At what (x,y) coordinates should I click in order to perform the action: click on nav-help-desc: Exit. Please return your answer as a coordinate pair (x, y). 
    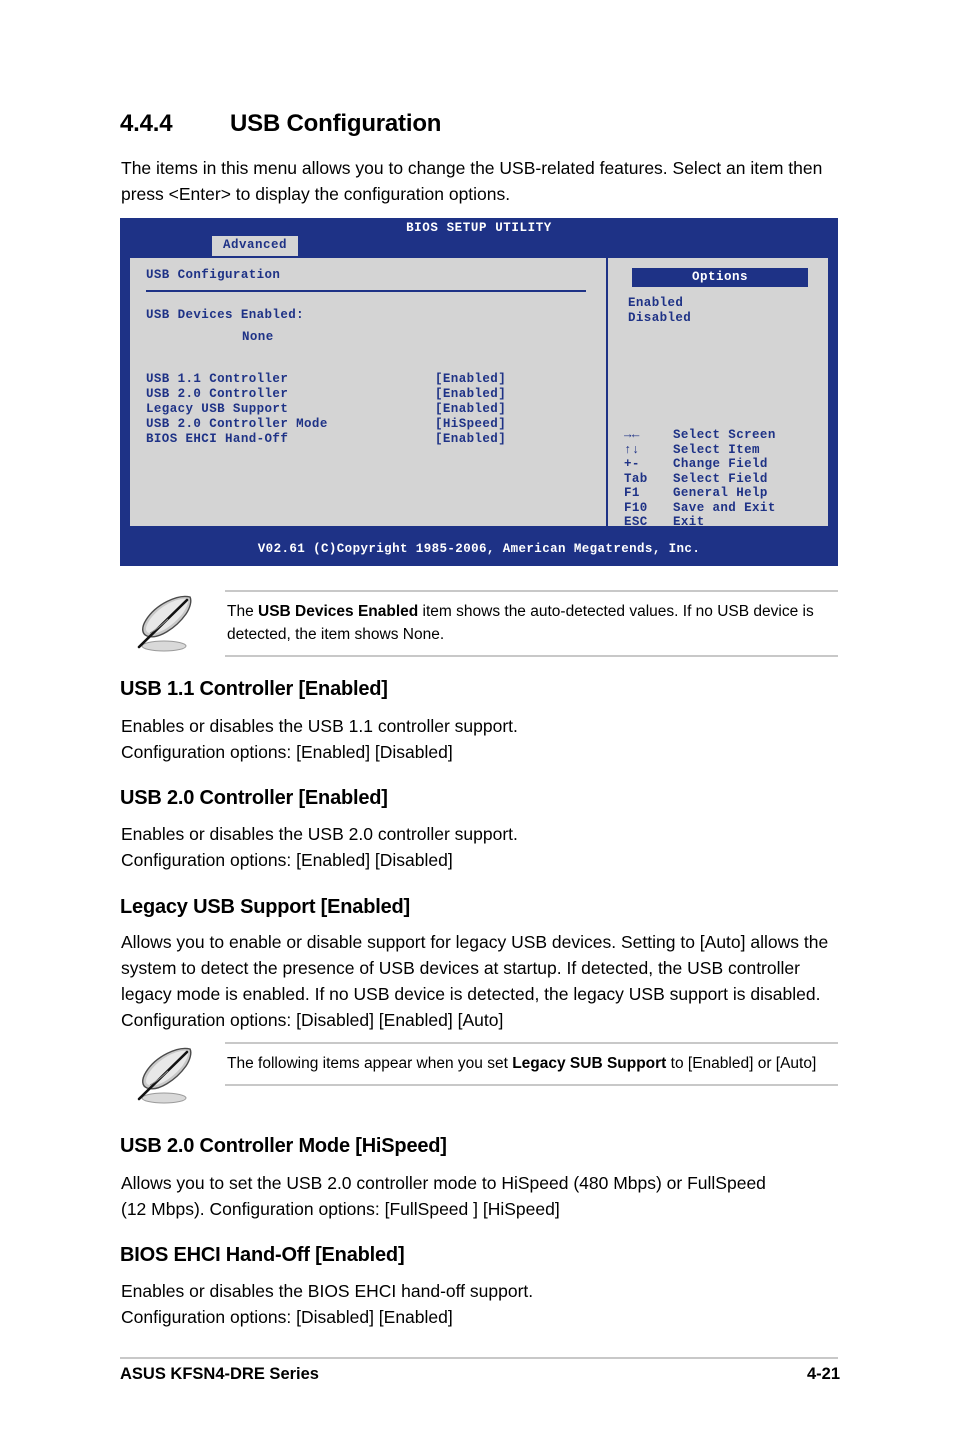
    Looking at the image, I should click on (689, 522).